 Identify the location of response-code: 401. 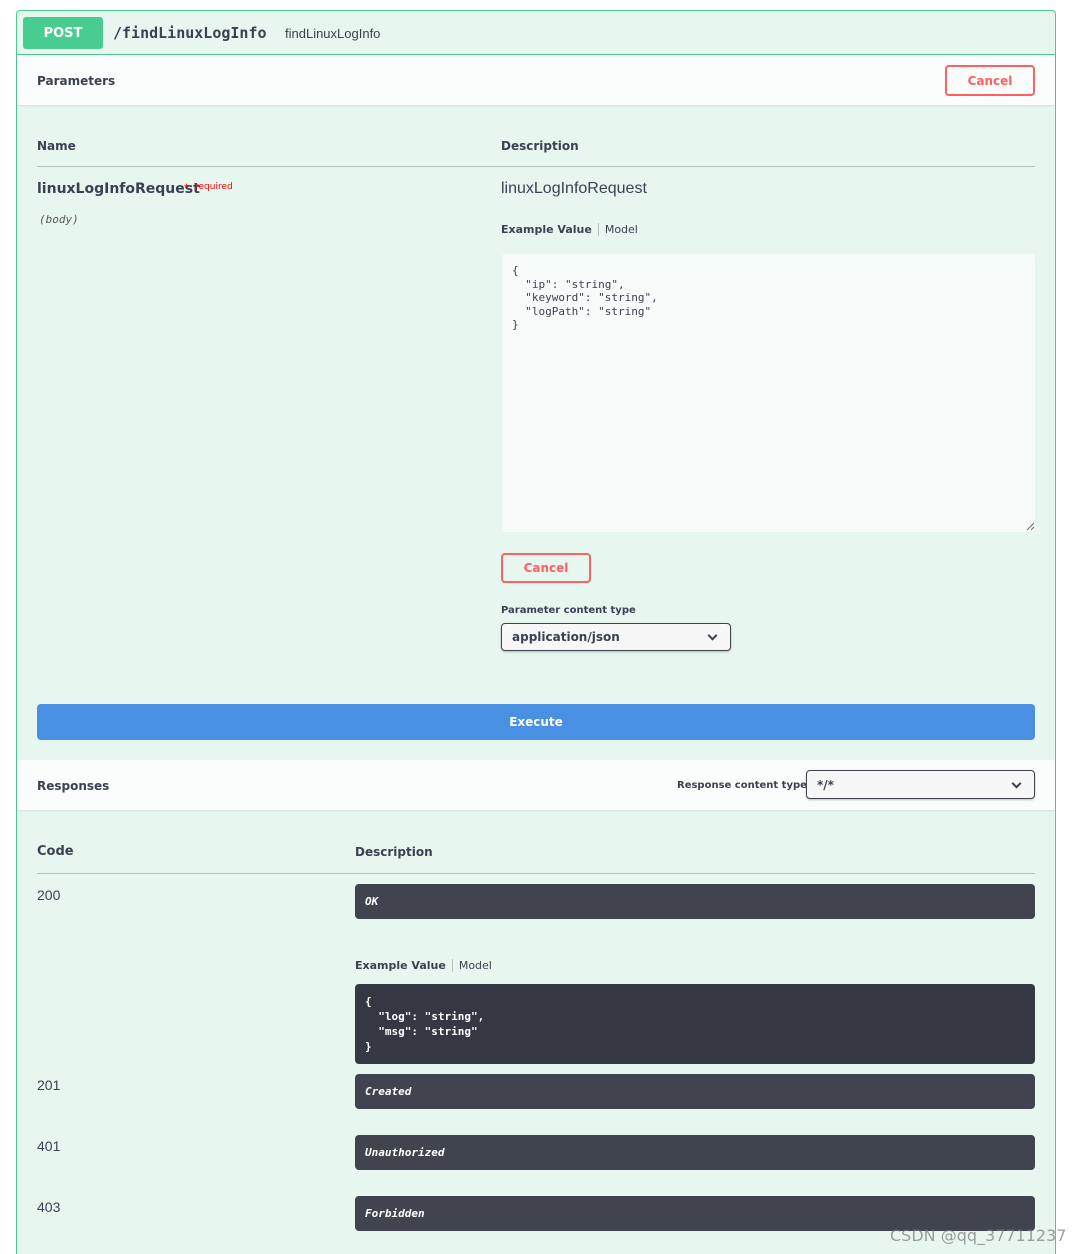
(49, 1146).